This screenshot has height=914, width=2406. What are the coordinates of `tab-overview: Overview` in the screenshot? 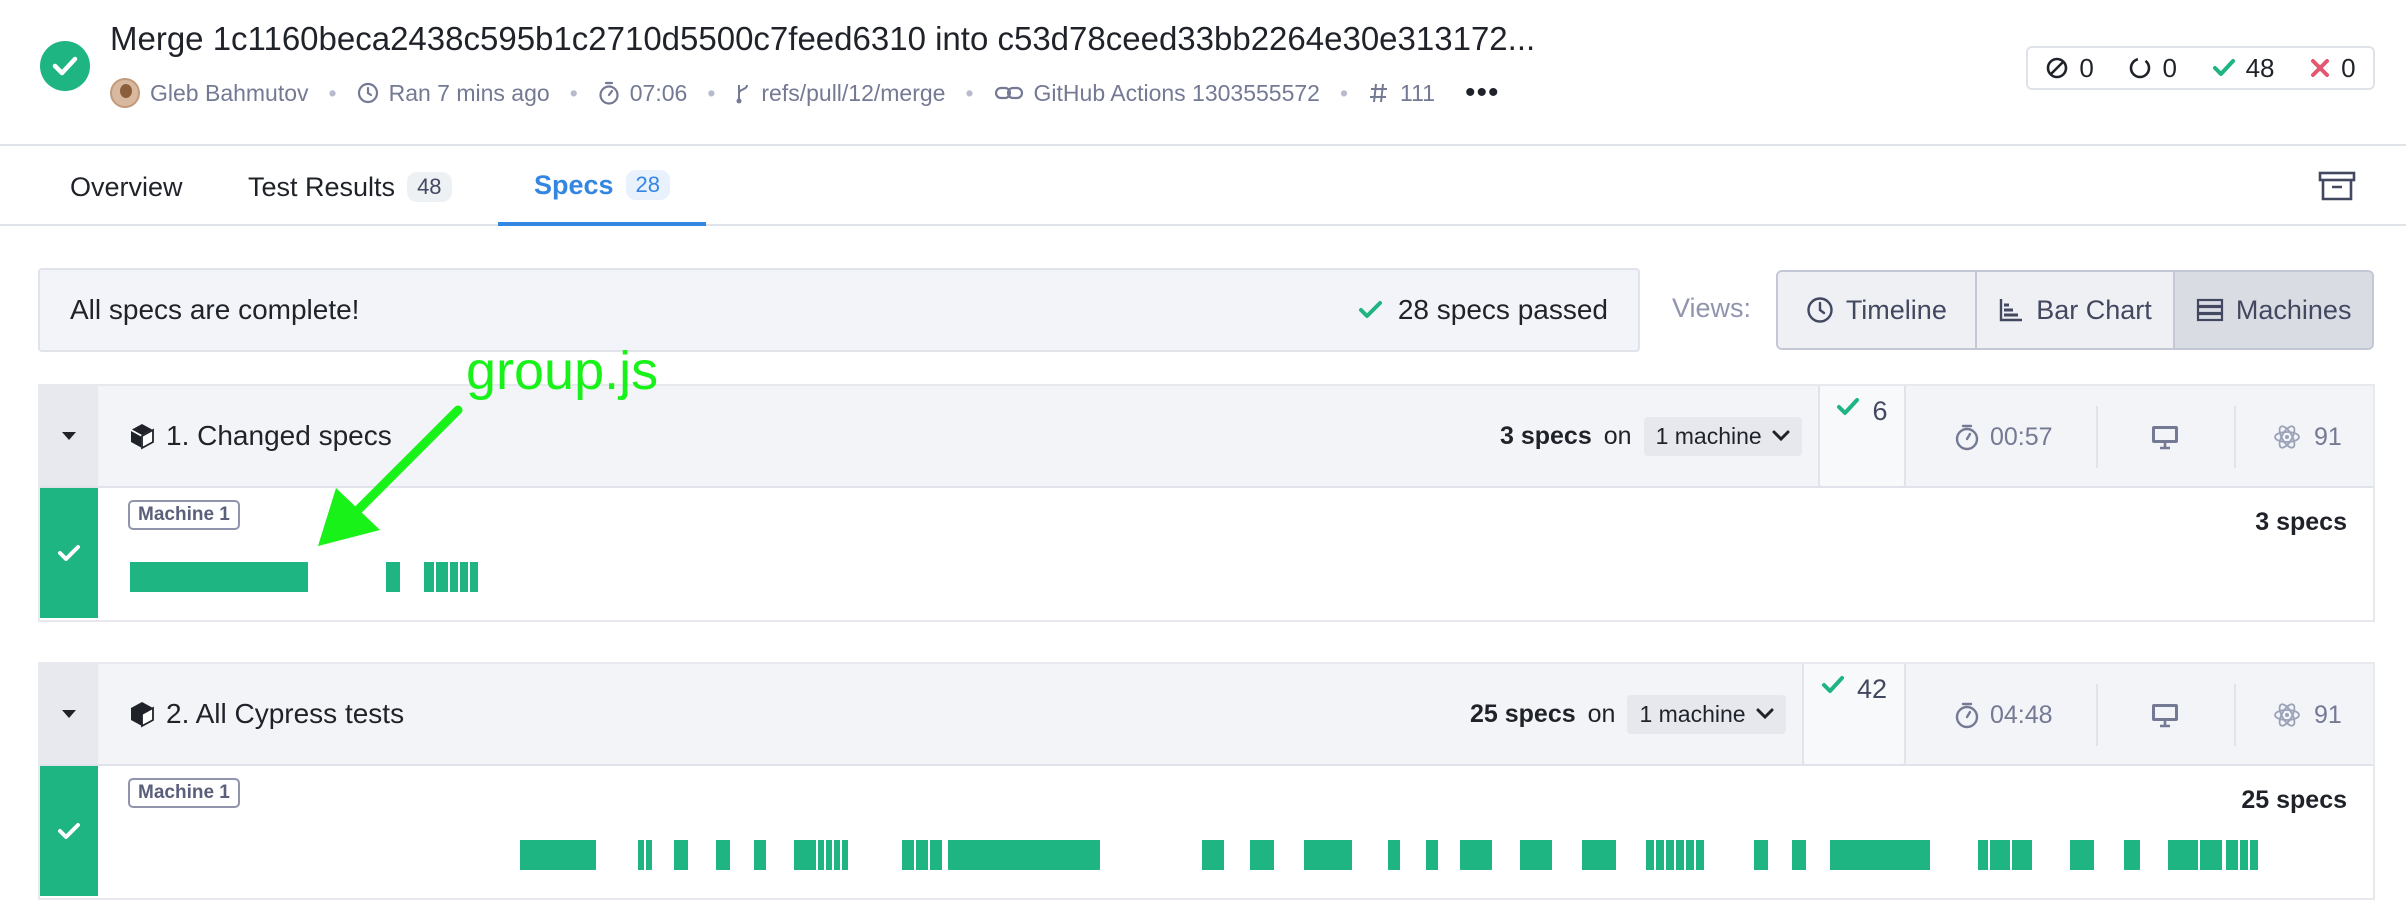 It's located at (126, 187).